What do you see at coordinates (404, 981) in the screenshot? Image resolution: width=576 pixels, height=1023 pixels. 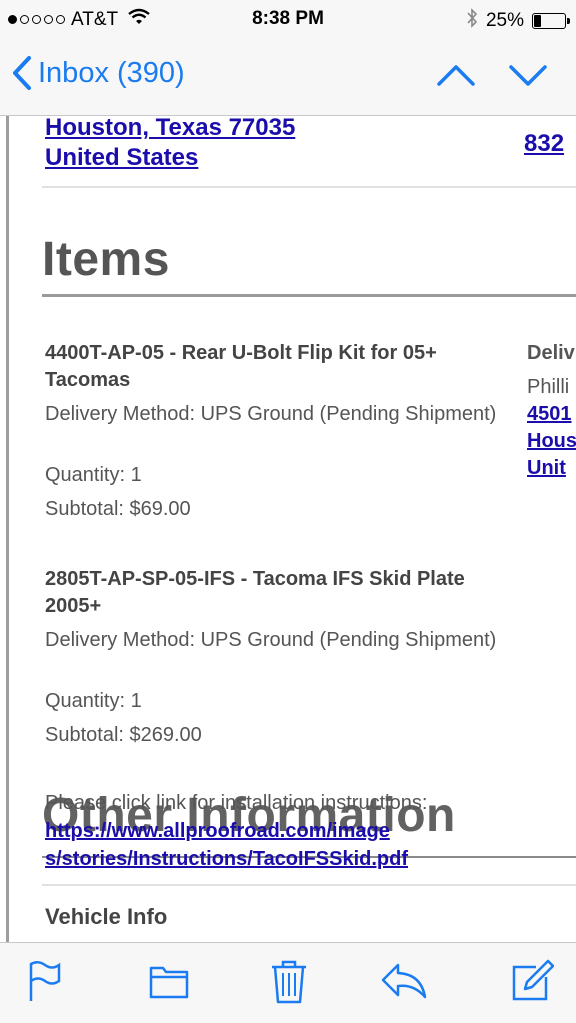 I see `reply-icon` at bounding box center [404, 981].